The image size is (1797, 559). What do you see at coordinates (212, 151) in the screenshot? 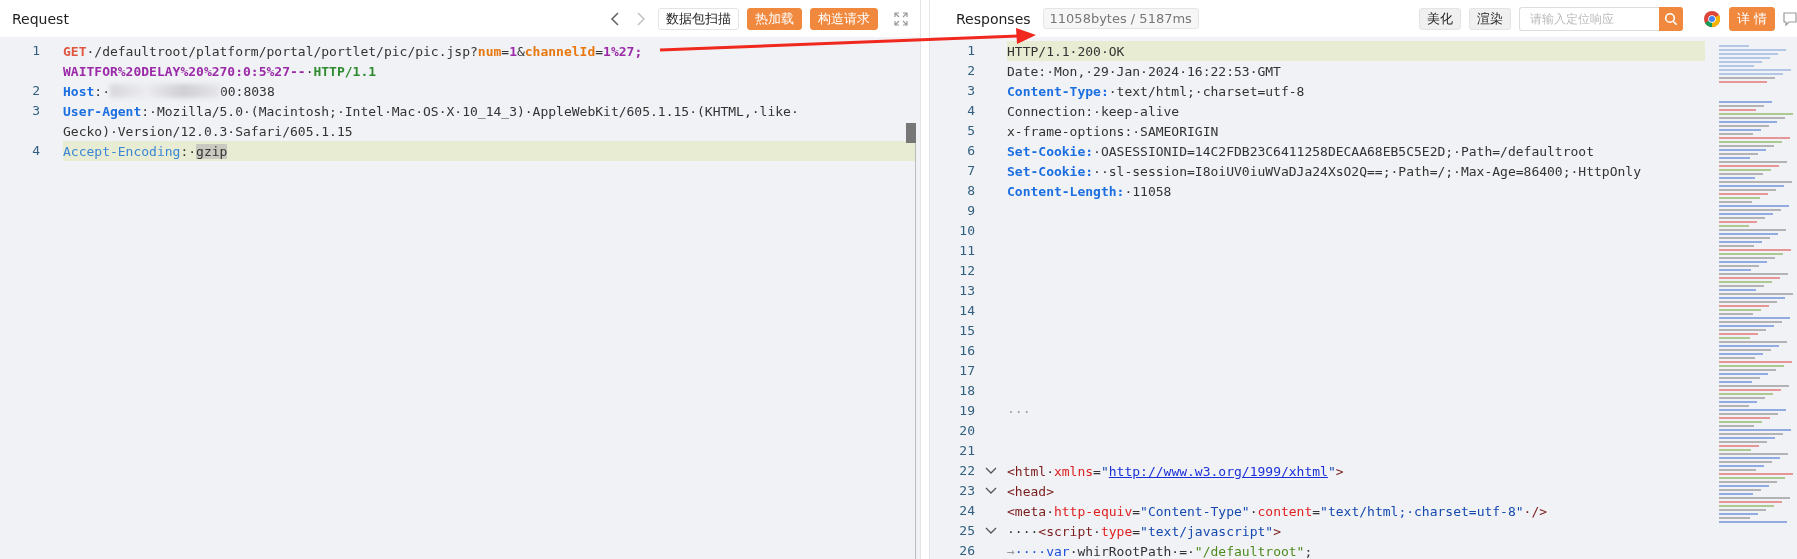
I see `code-token: gzip` at bounding box center [212, 151].